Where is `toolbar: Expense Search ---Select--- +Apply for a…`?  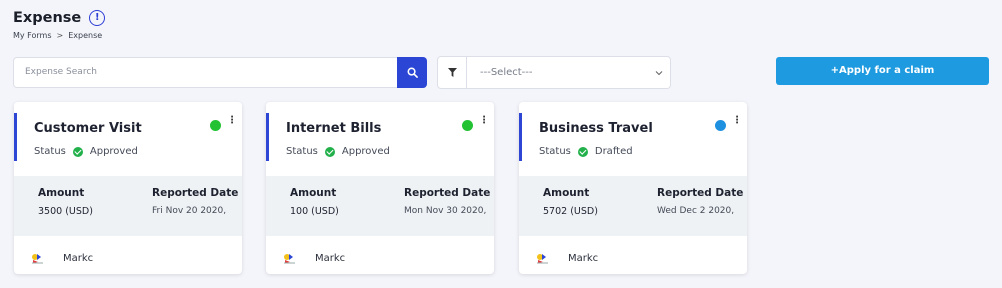
toolbar: Expense Search ---Select--- +Apply for a… is located at coordinates (501, 73).